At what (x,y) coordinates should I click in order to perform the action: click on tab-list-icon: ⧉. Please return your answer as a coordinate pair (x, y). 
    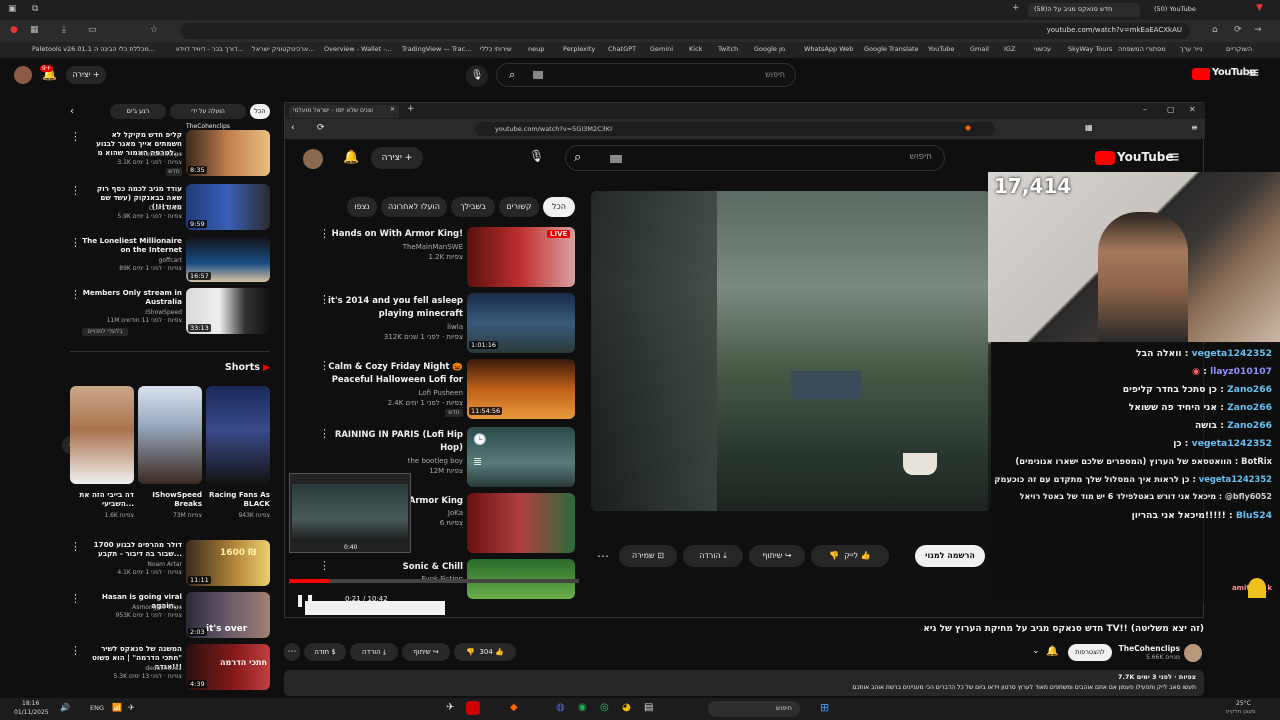
    Looking at the image, I should click on (35, 9).